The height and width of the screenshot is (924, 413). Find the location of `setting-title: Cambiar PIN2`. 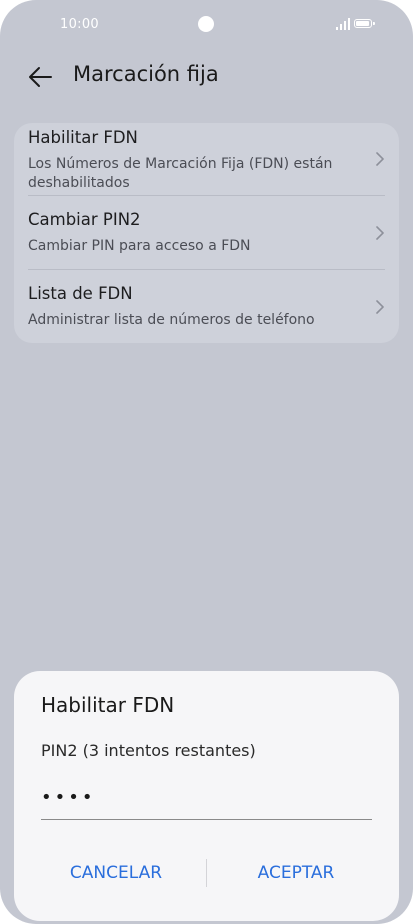

setting-title: Cambiar PIN2 is located at coordinates (84, 219).